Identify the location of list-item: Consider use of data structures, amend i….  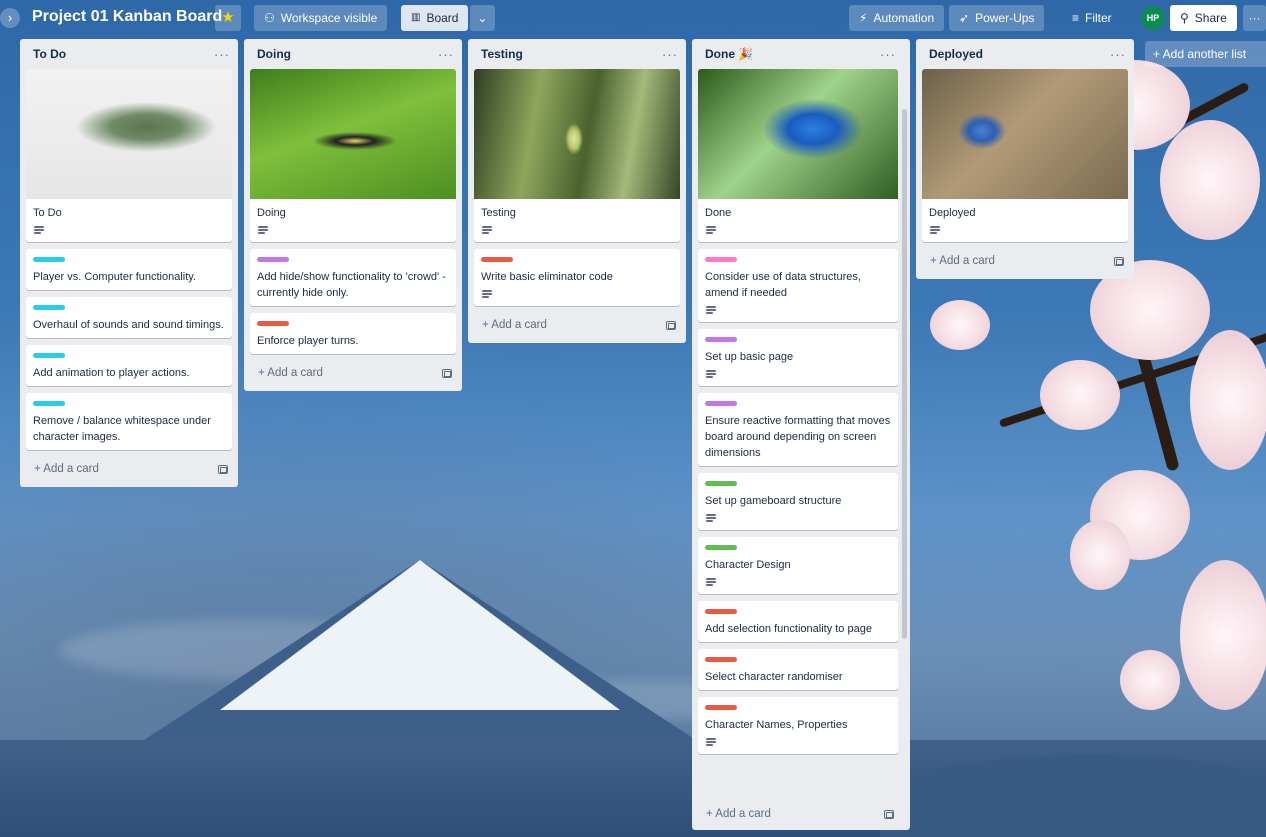
(798, 285).